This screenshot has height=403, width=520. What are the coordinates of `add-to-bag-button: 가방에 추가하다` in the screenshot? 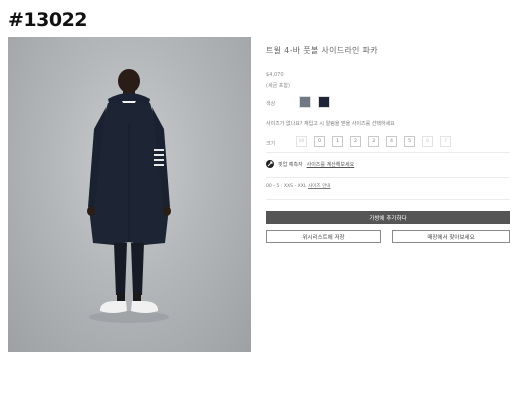 It's located at (388, 217).